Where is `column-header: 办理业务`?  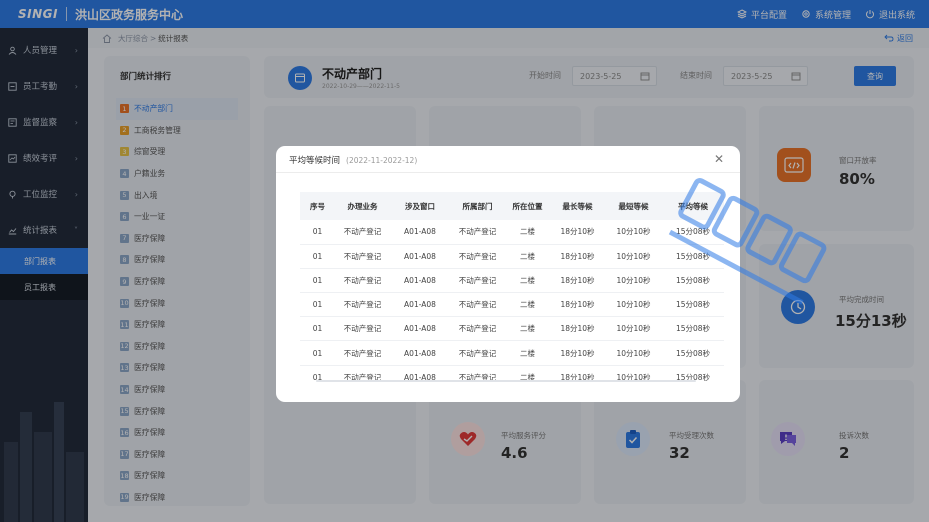
column-header: 办理业务 is located at coordinates (362, 206).